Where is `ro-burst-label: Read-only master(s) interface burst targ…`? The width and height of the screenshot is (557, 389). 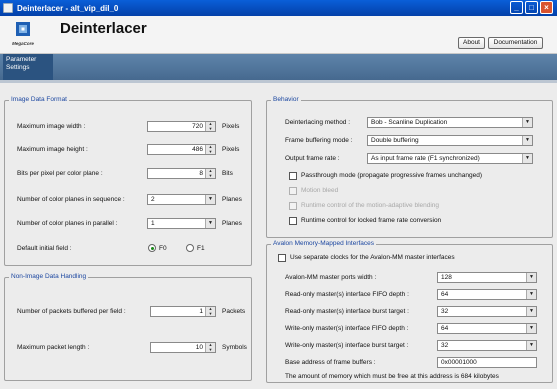
ro-burst-label: Read-only master(s) interface burst targ… is located at coordinates (347, 311).